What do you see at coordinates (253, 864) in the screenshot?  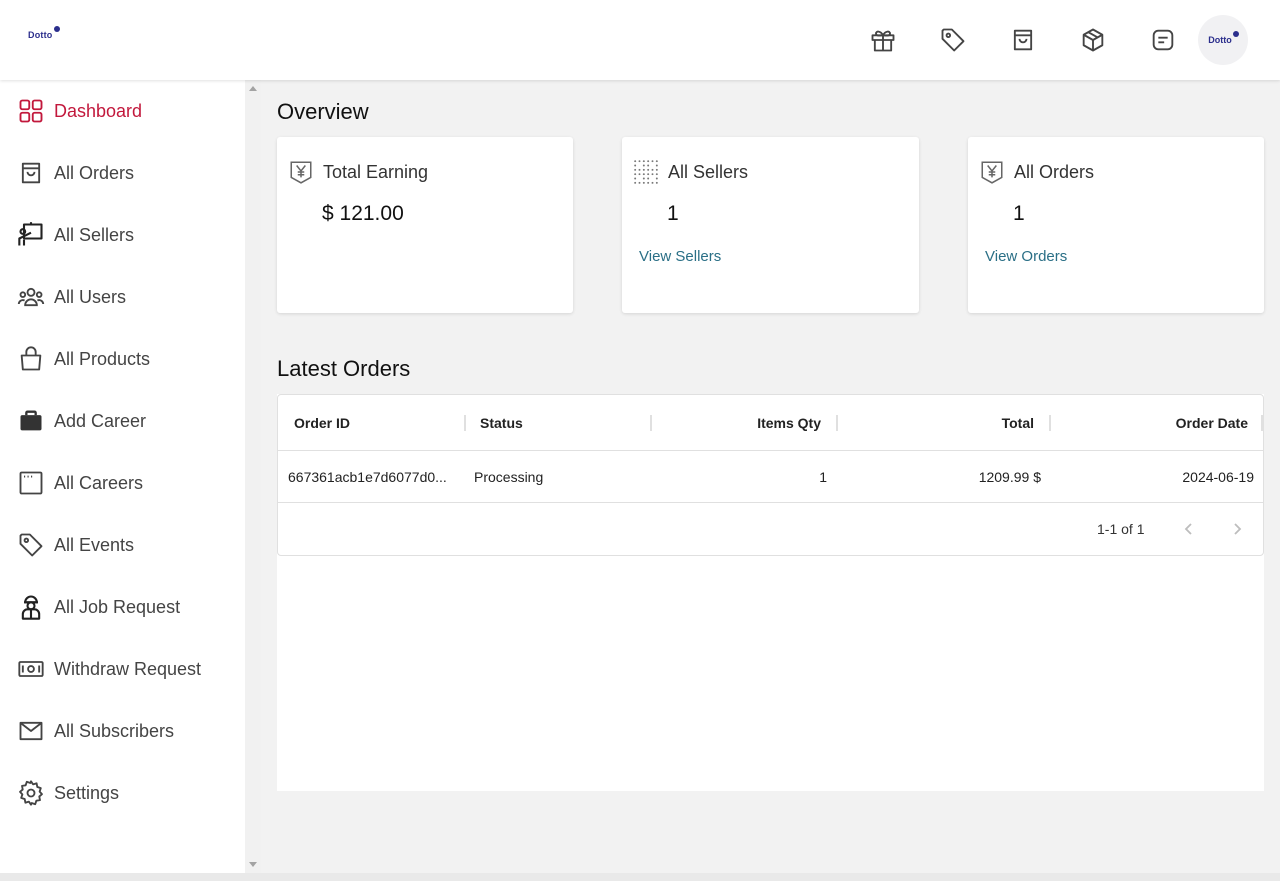 I see `scroll-down-arrow-icon` at bounding box center [253, 864].